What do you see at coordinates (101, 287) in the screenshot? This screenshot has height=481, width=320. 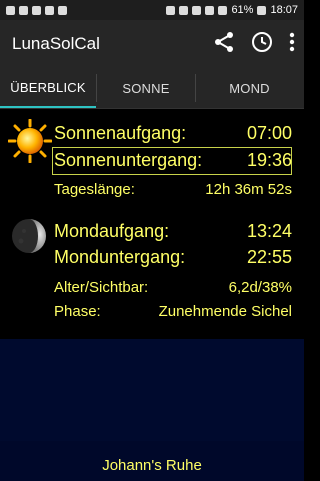 I see `moon-age-label: Alter/Sichtbar:` at bounding box center [101, 287].